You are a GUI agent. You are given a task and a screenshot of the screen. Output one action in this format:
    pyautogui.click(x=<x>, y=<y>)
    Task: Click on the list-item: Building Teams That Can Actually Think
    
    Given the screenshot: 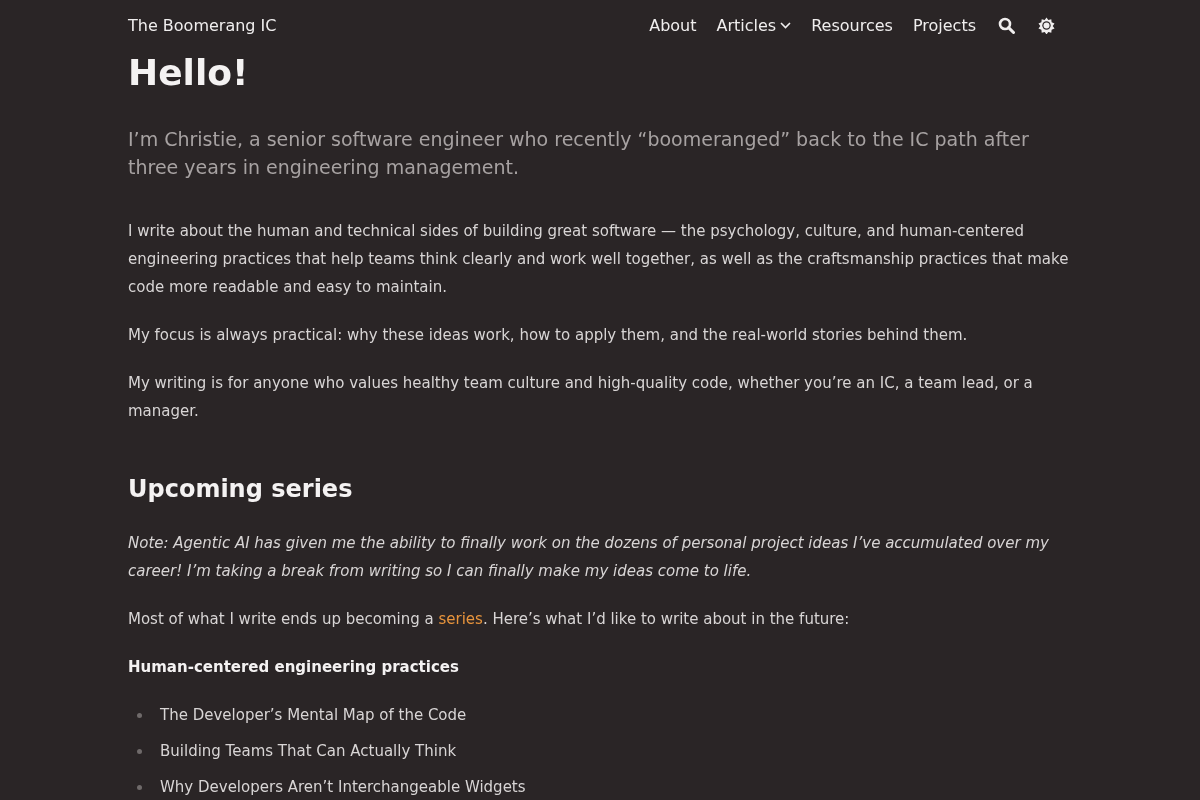 What is the action you would take?
    pyautogui.click(x=308, y=751)
    